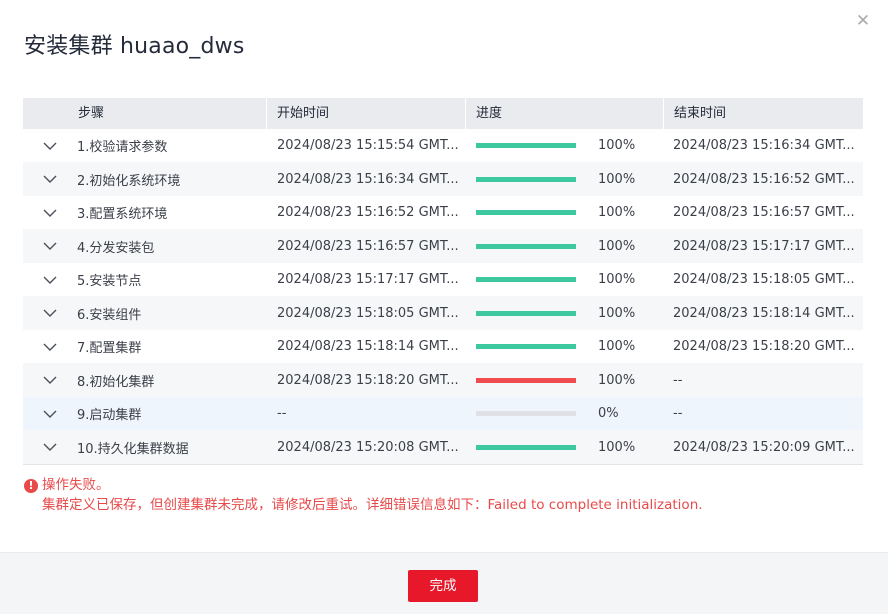  What do you see at coordinates (144, 279) in the screenshot?
I see `step-cell: 5.安装节点` at bounding box center [144, 279].